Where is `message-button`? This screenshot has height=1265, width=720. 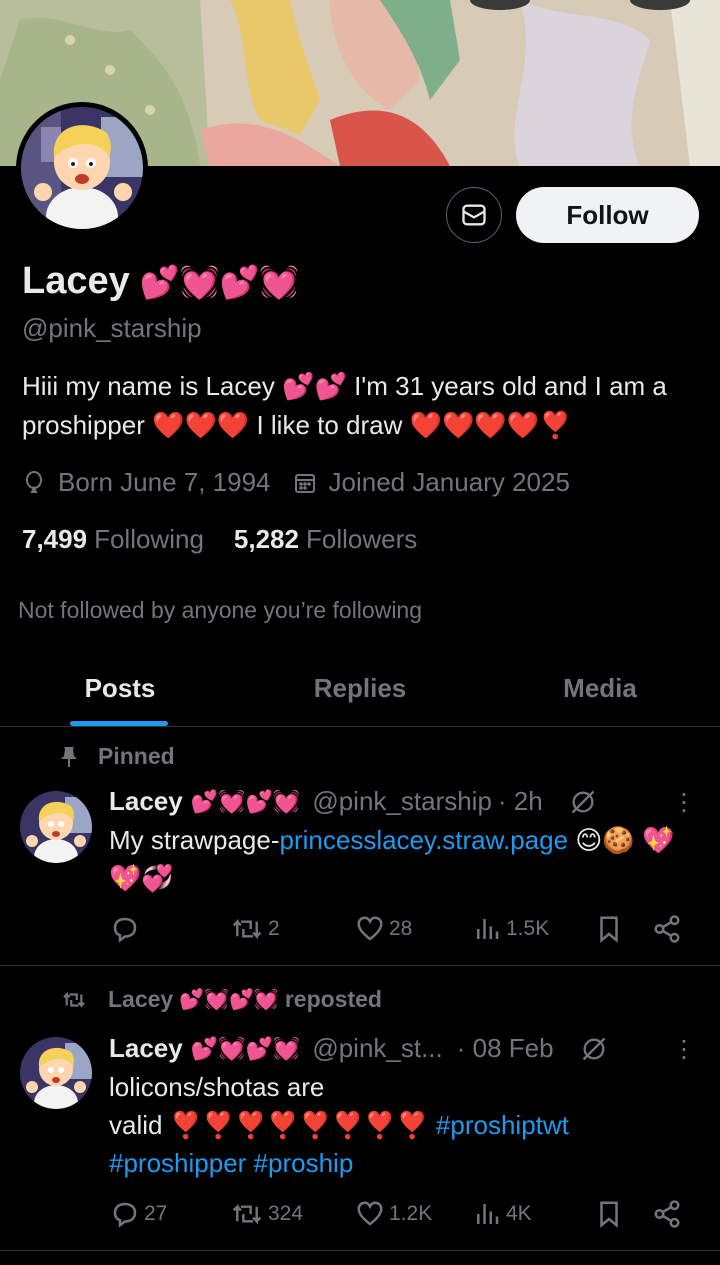
message-button is located at coordinates (474, 215).